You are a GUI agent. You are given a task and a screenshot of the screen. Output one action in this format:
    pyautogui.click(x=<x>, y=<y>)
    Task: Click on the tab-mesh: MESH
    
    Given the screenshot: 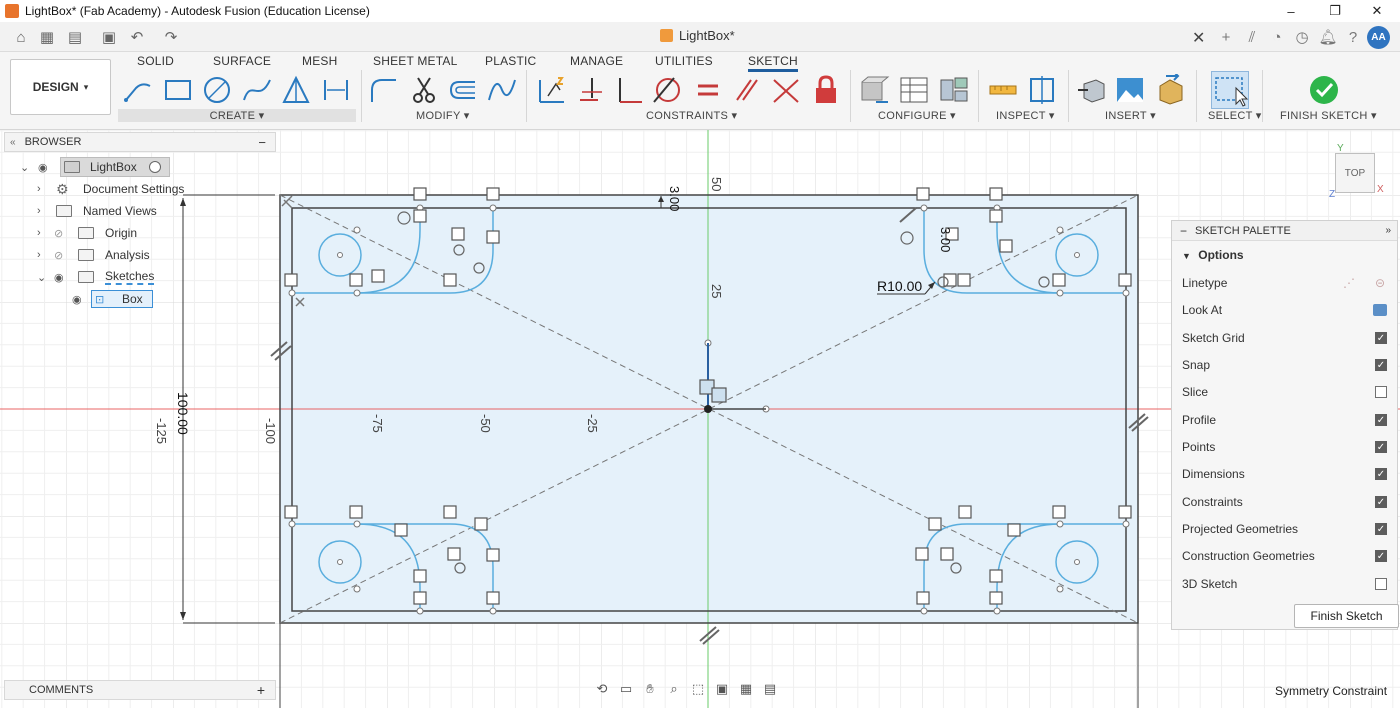 What is the action you would take?
    pyautogui.click(x=319, y=61)
    